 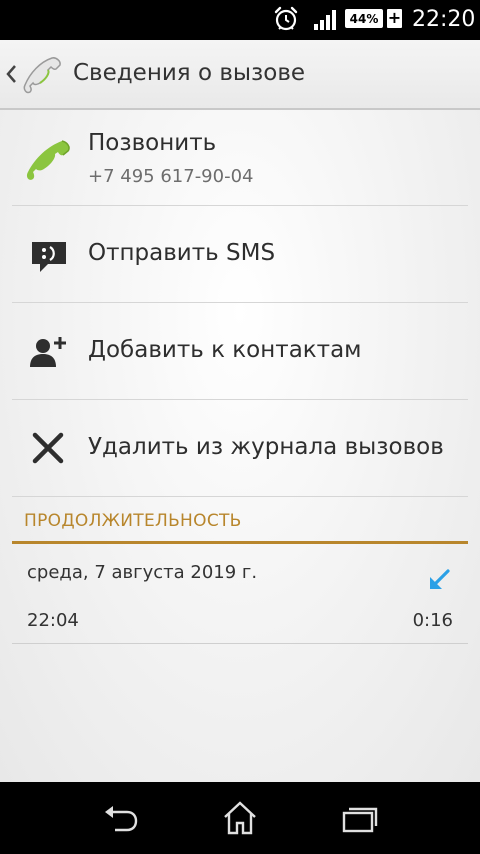 What do you see at coordinates (432, 620) in the screenshot?
I see `call-duration: 0:16` at bounding box center [432, 620].